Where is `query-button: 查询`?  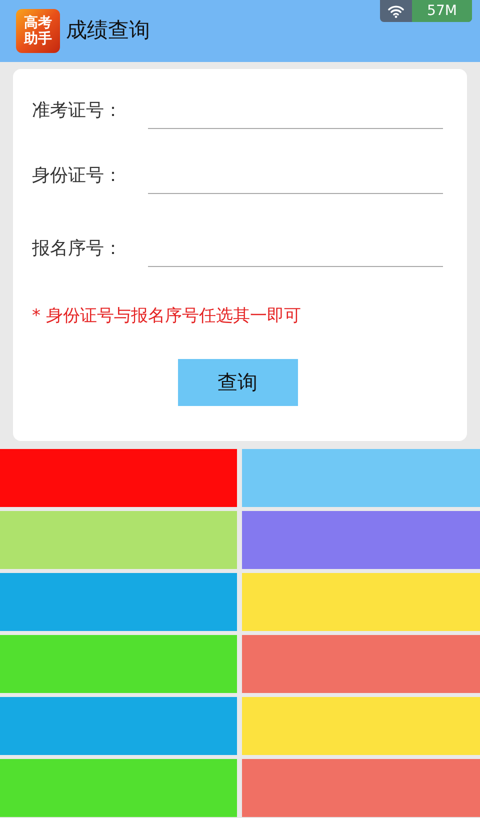 query-button: 查询 is located at coordinates (238, 382).